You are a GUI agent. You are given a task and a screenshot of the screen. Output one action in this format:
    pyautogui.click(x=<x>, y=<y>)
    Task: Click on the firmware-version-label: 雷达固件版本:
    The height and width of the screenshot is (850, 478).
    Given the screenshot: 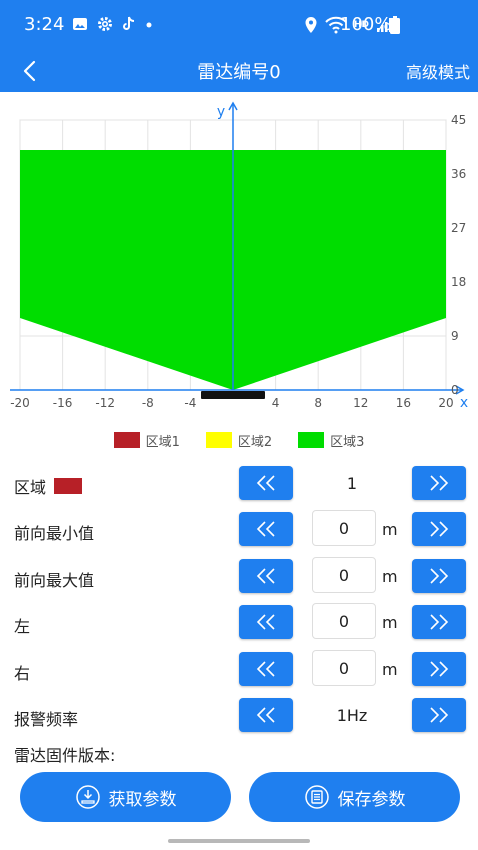 What is the action you would take?
    pyautogui.click(x=65, y=755)
    